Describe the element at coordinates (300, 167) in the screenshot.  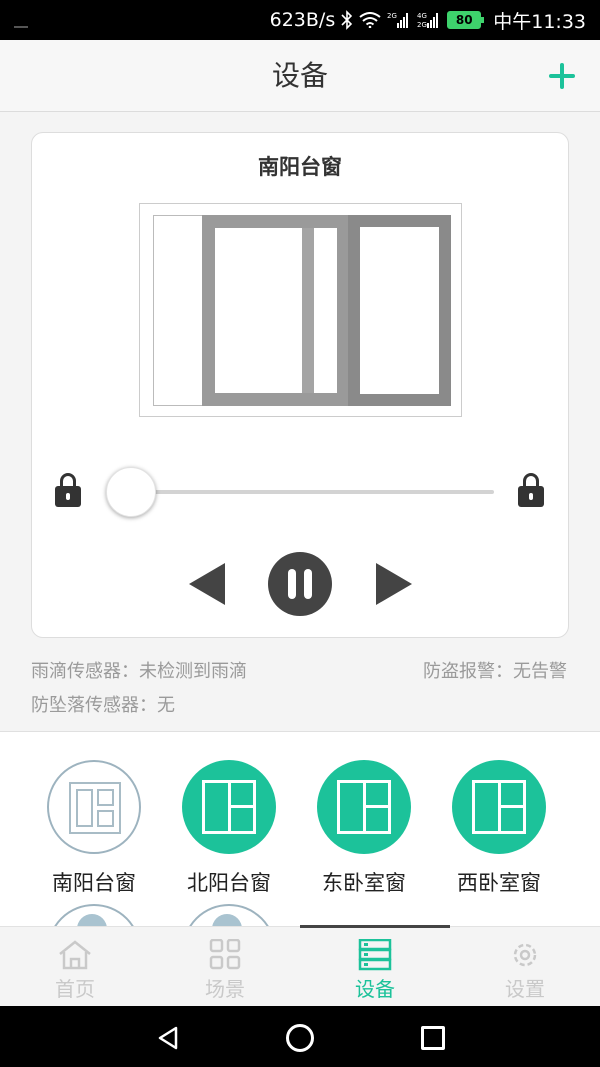
I see `device-title: 南阳台窗` at that location.